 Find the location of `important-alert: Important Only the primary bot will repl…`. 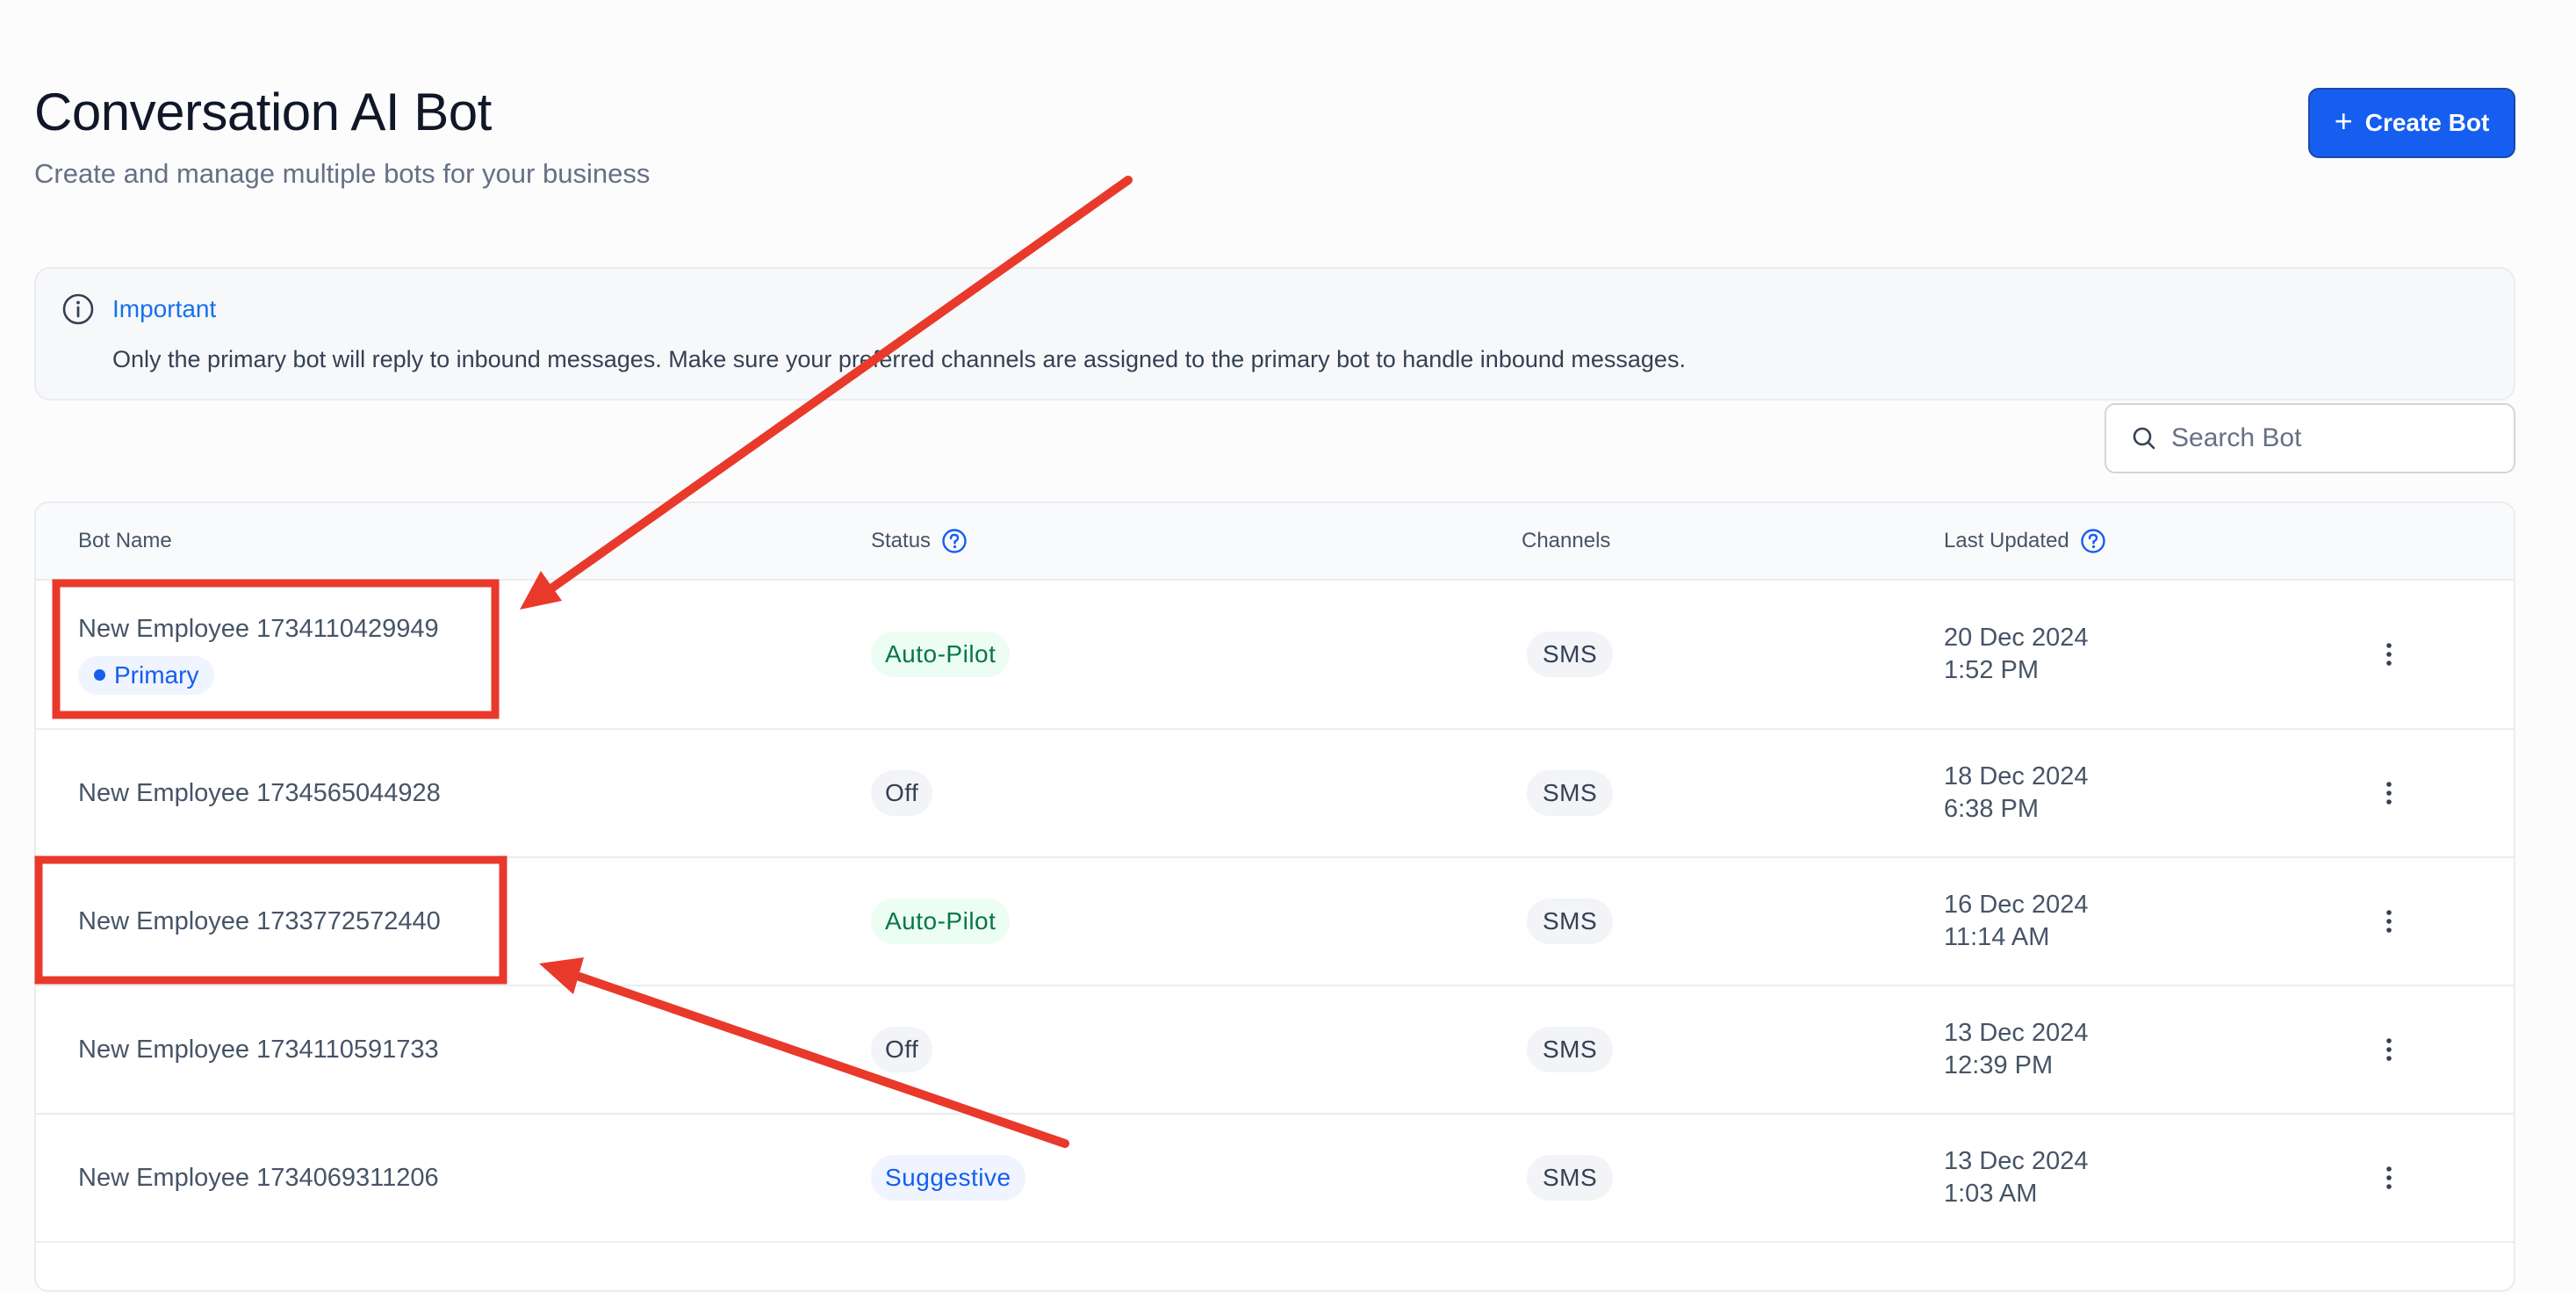

important-alert: Important Only the primary bot will repl… is located at coordinates (1274, 334).